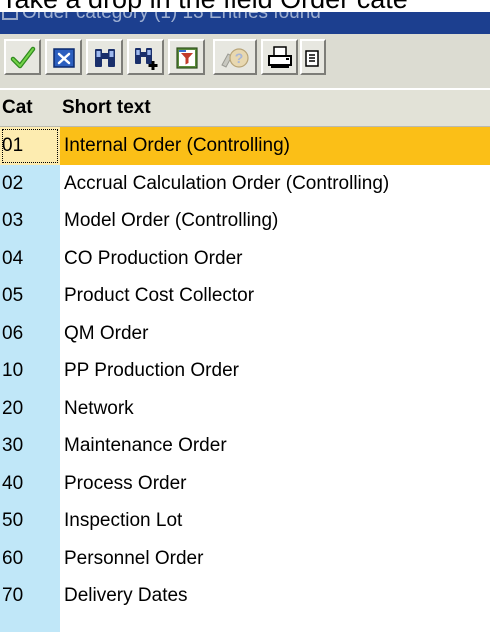 This screenshot has width=490, height=632. What do you see at coordinates (177, 145) in the screenshot?
I see `row-short-text: Internal Order (Controlling)` at bounding box center [177, 145].